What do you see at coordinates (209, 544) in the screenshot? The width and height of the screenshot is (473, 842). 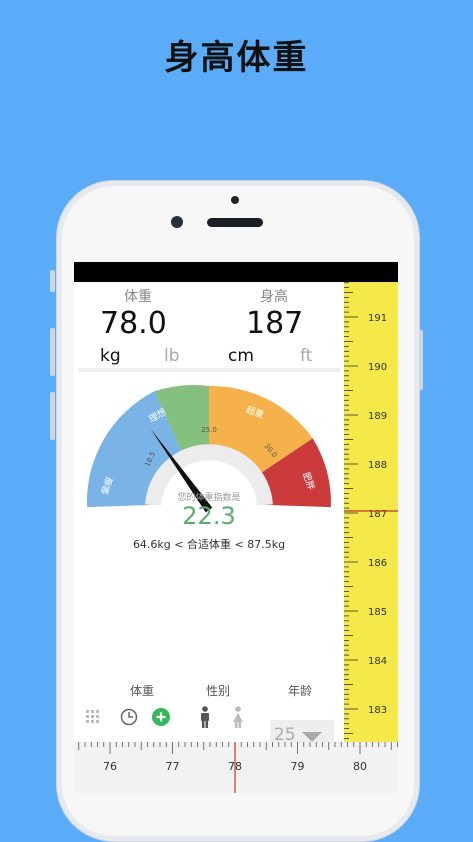 I see `ideal-weight-range: 64.6kg < 合适体重 < 87.5kg` at bounding box center [209, 544].